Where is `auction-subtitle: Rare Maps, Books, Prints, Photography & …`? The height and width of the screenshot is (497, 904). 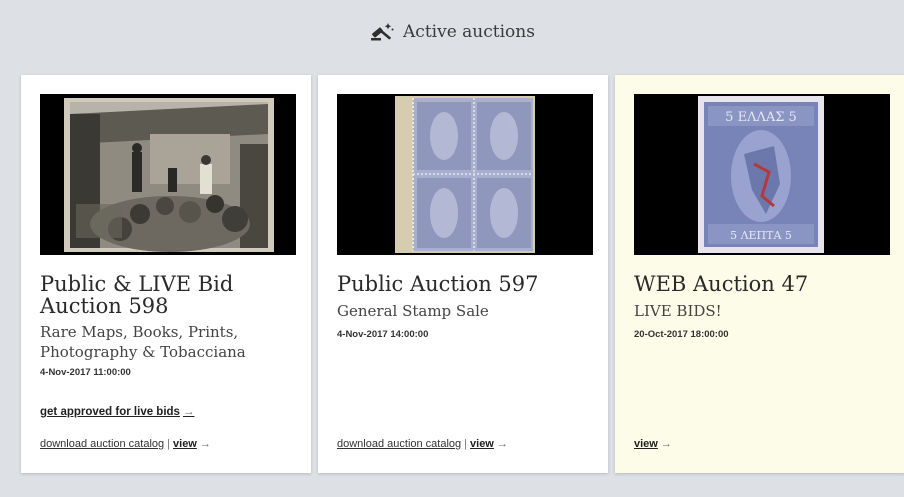 auction-subtitle: Rare Maps, Books, Prints, Photography & … is located at coordinates (143, 342).